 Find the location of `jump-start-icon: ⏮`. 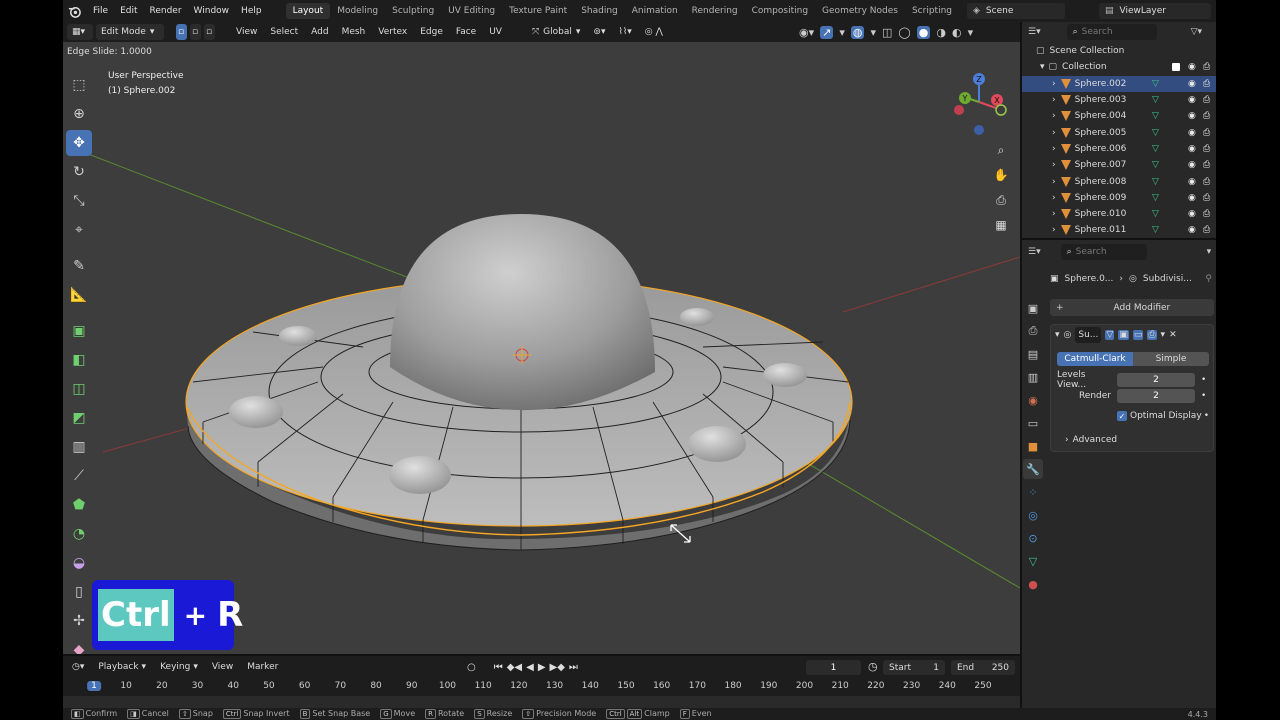

jump-start-icon: ⏮ is located at coordinates (498, 667).